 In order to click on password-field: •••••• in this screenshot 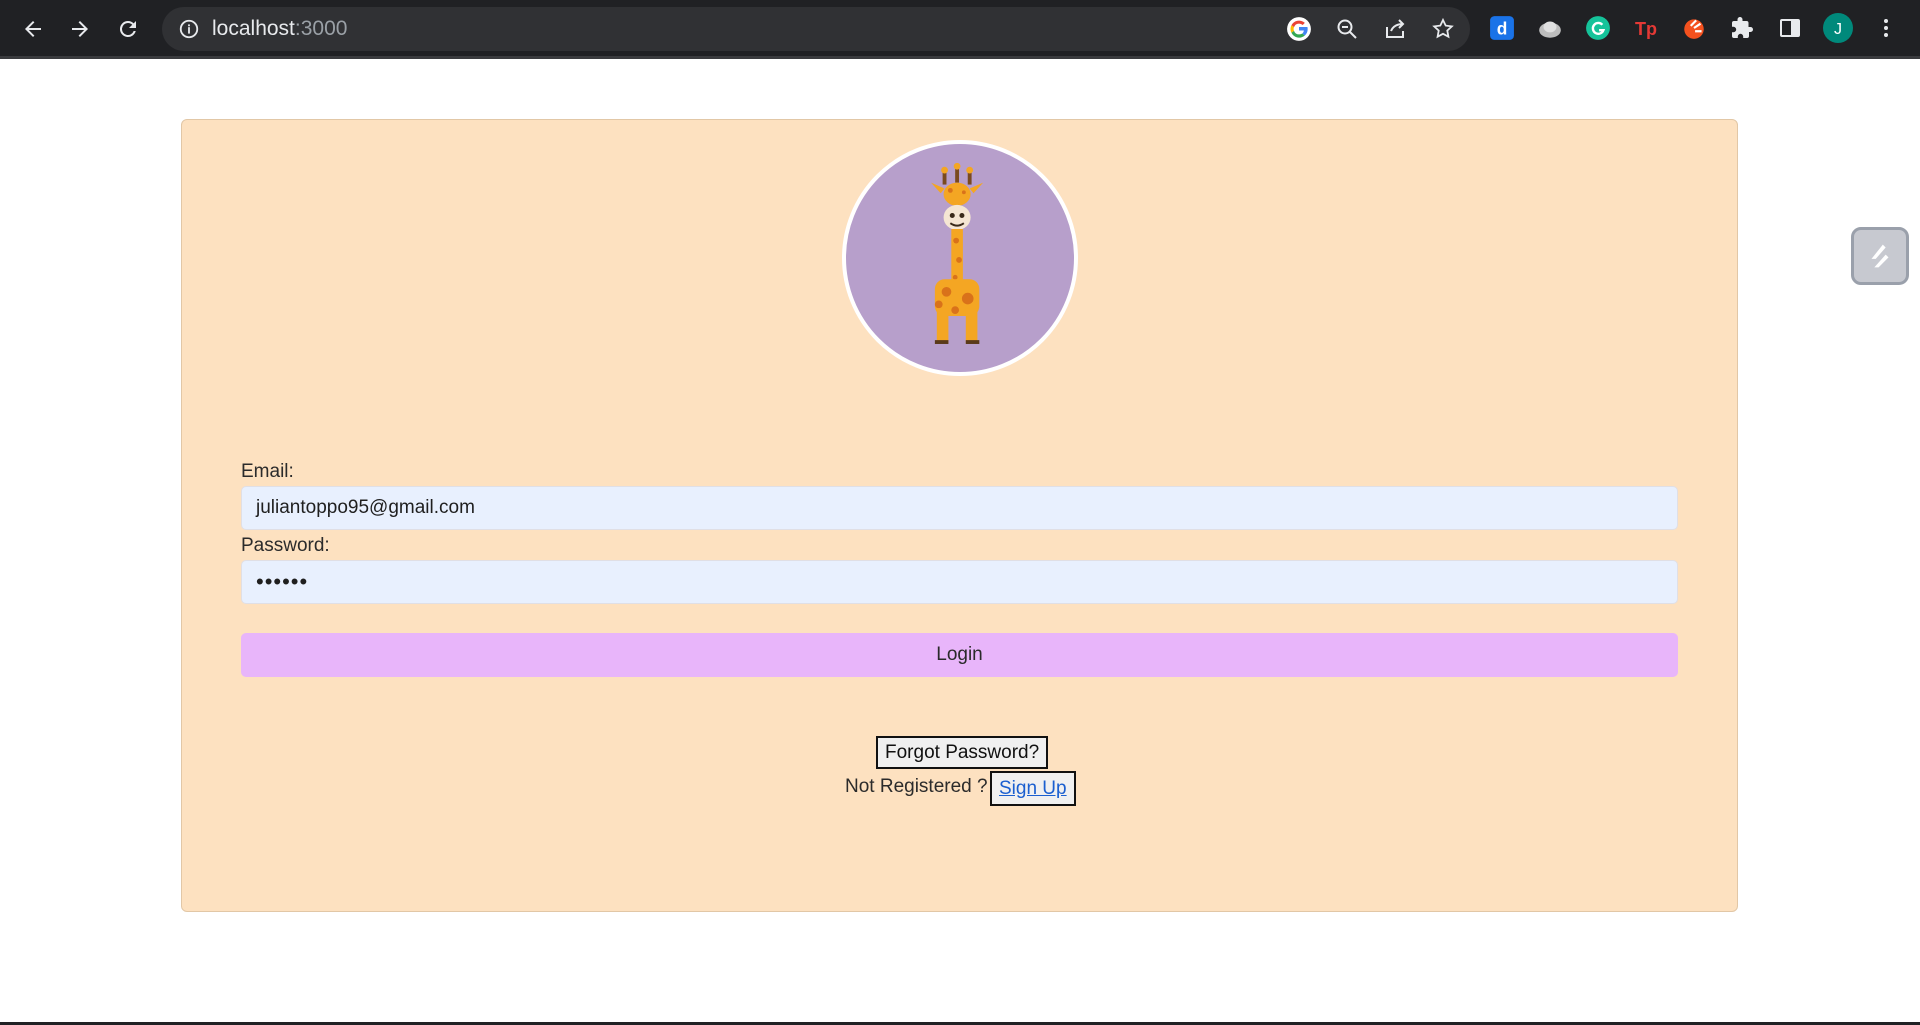, I will do `click(959, 582)`.